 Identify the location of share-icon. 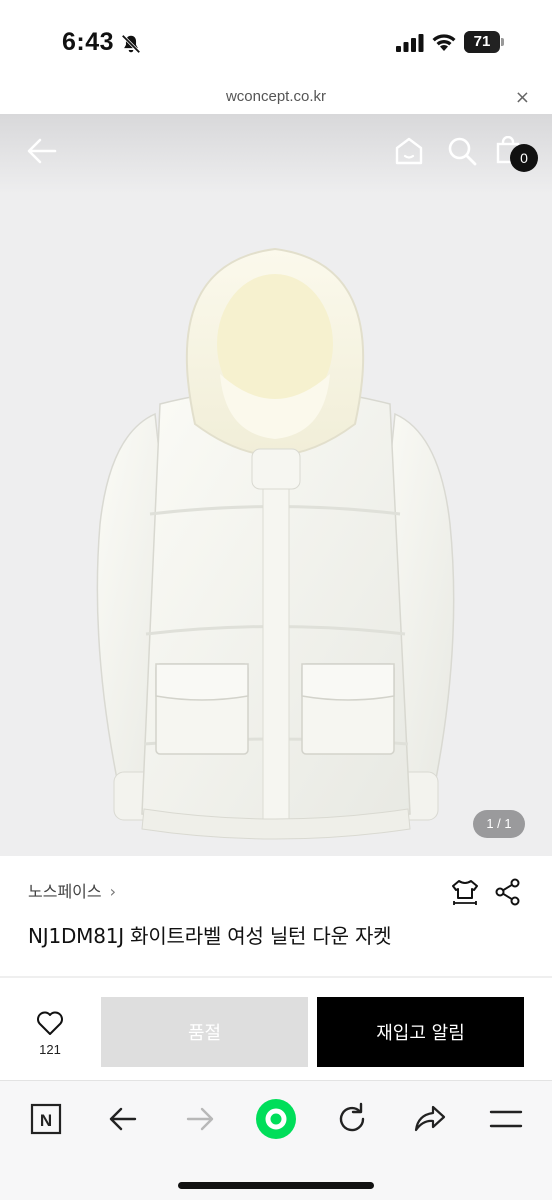
(508, 892).